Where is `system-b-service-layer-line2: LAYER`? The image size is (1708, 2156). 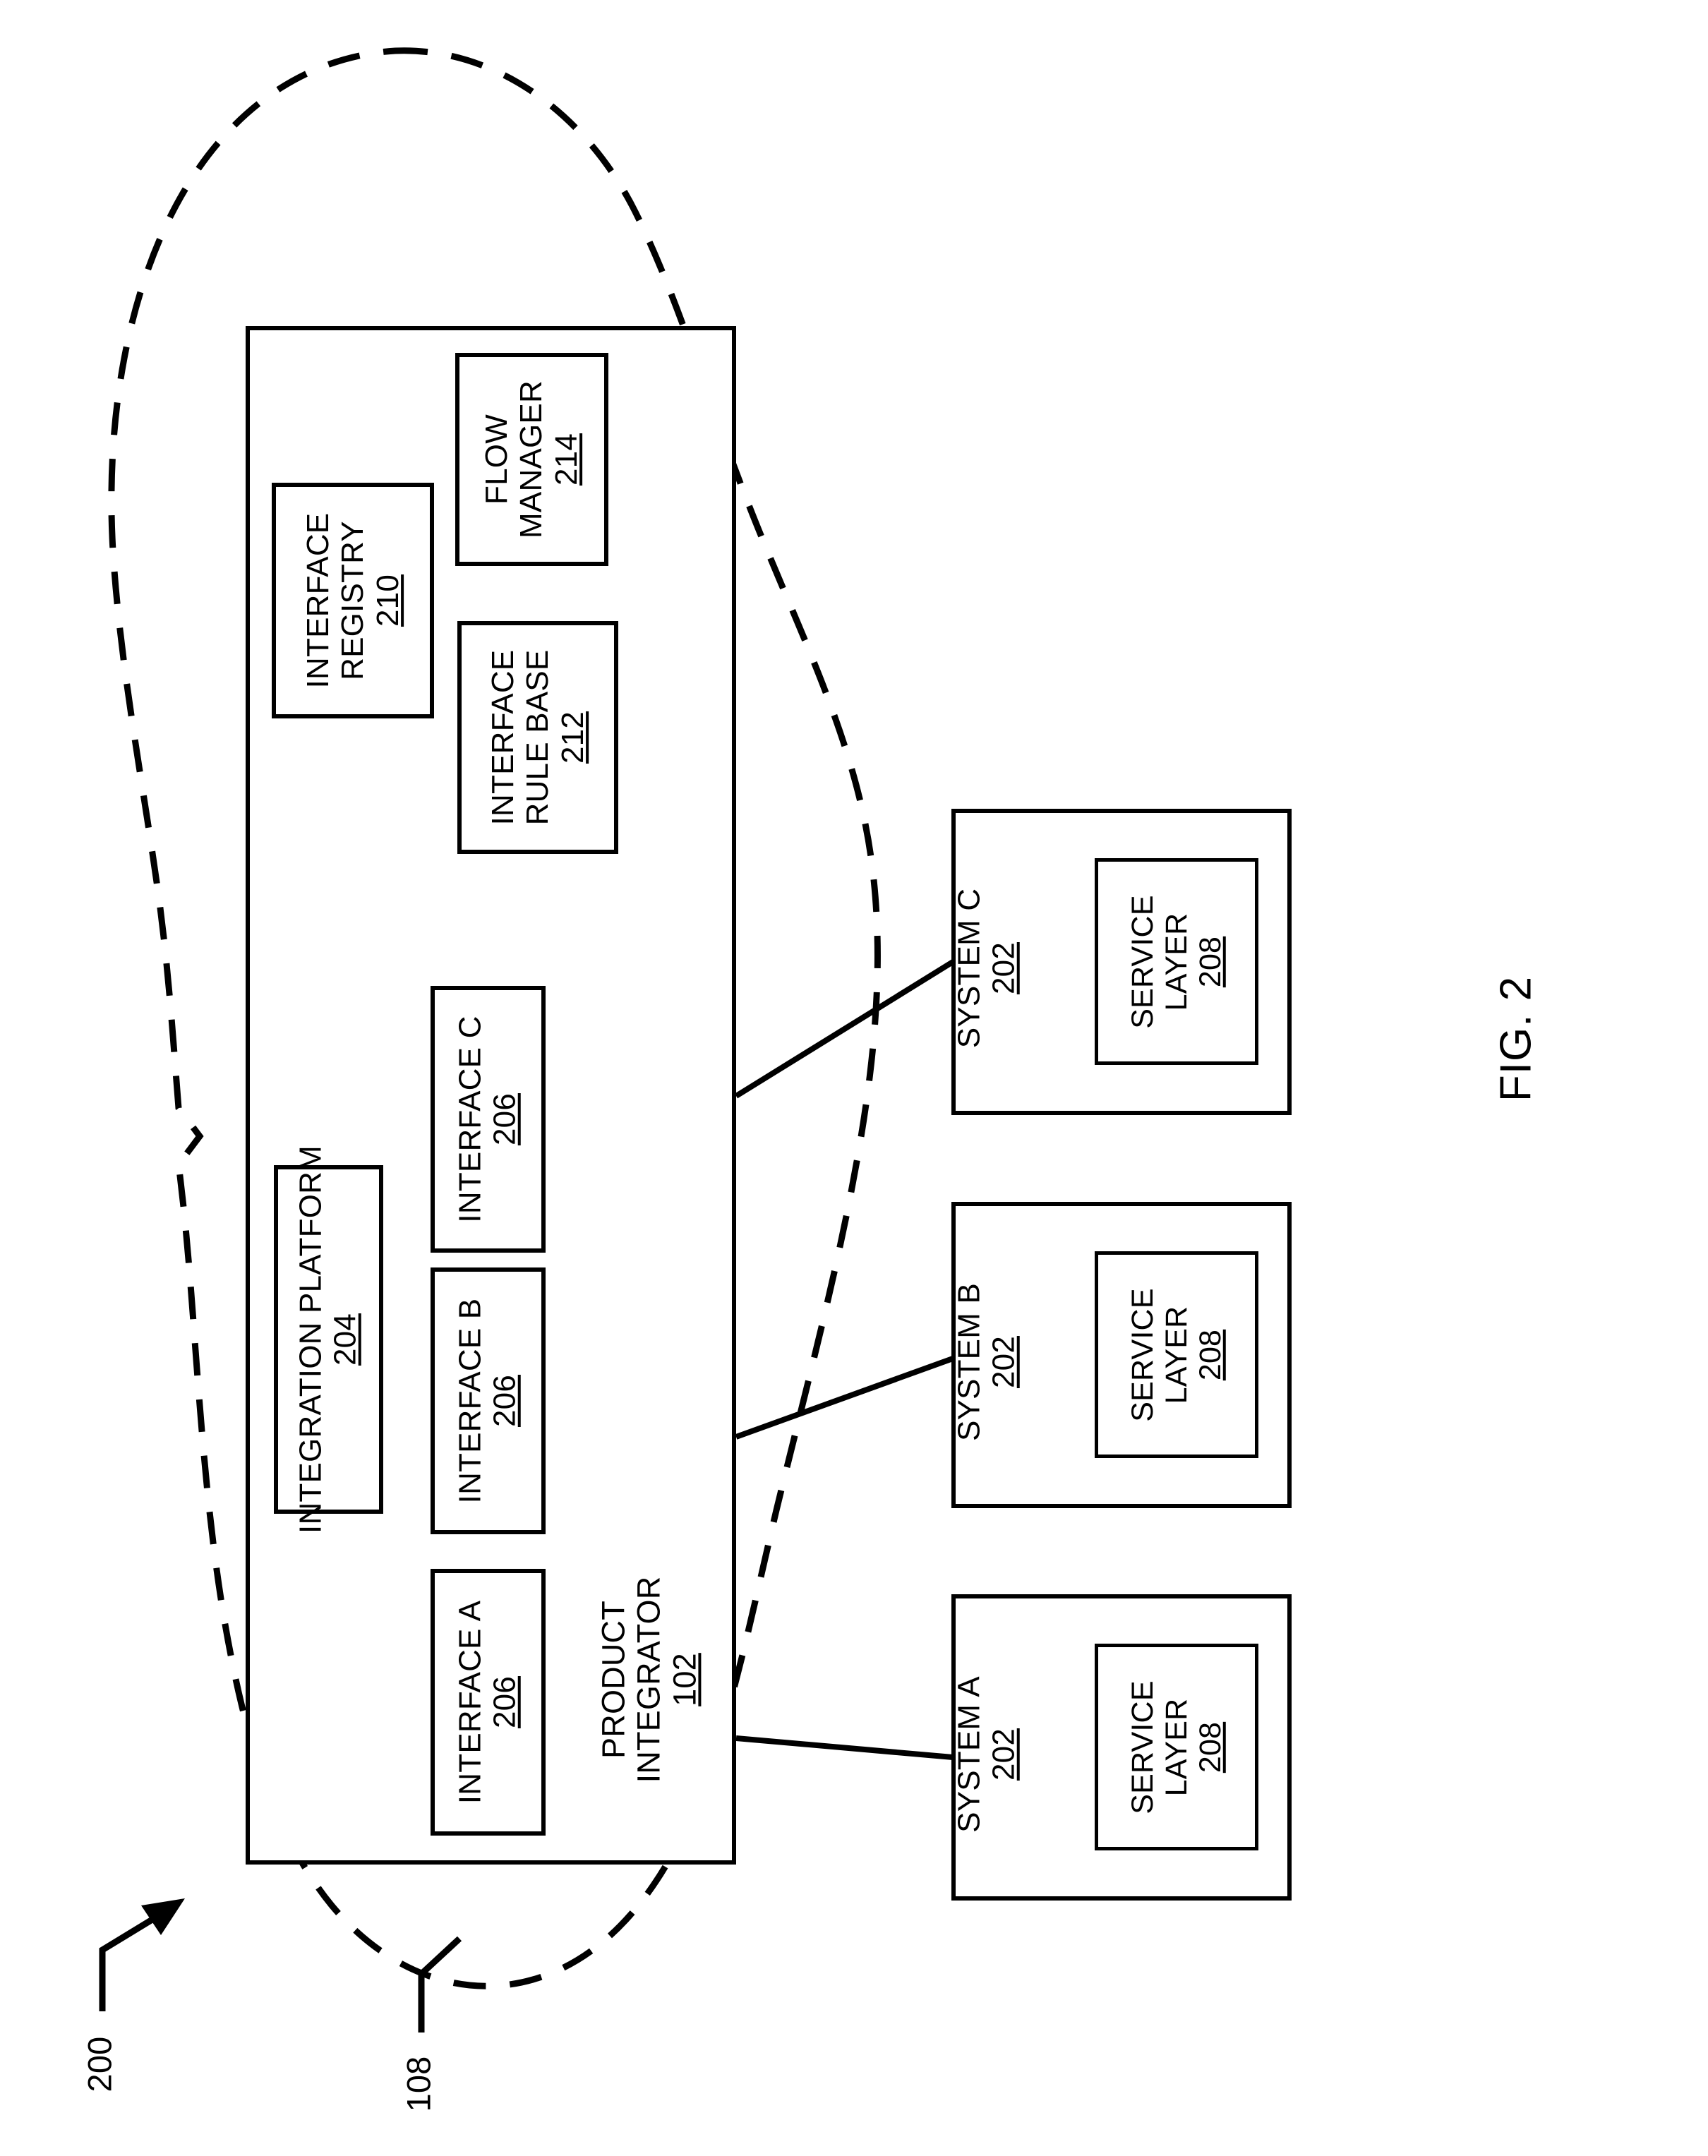
system-b-service-layer-line2: LAYER is located at coordinates (1176, 1355).